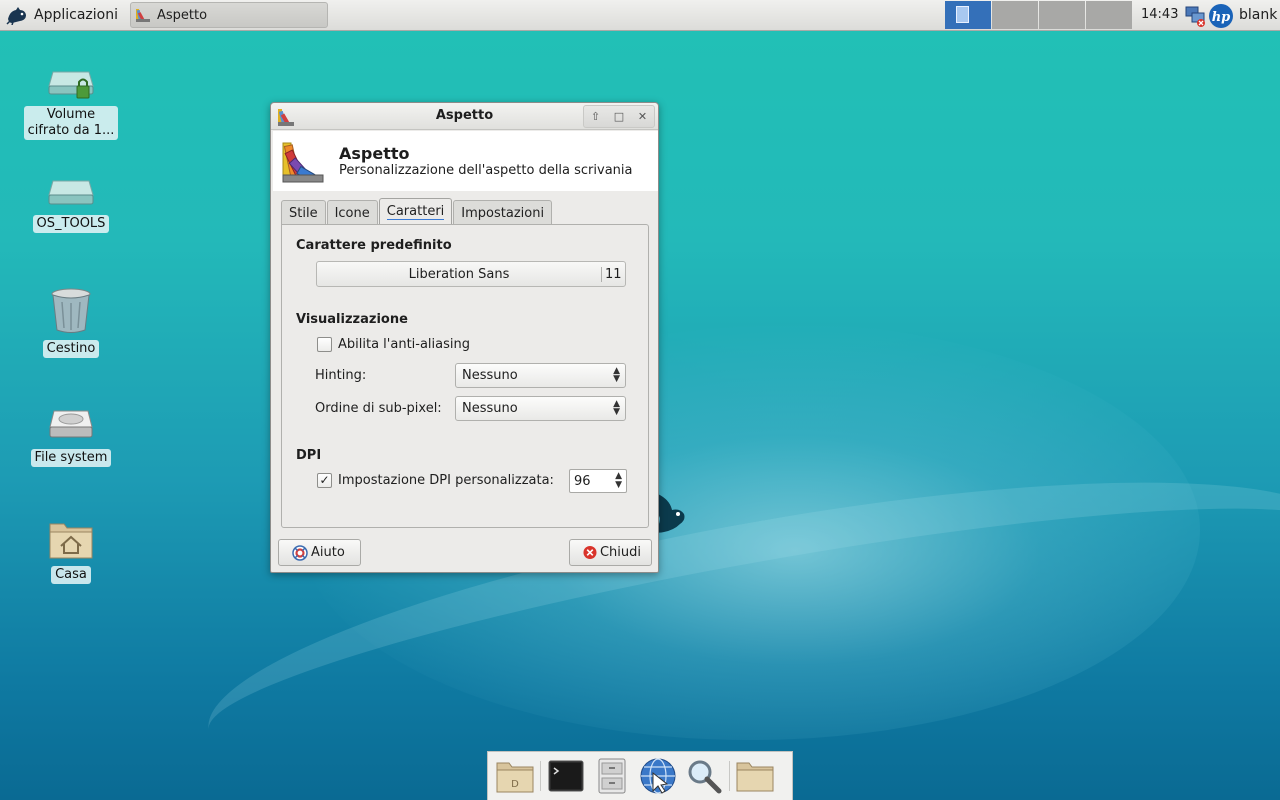 This screenshot has height=800, width=1280. I want to click on dpi-label: Impostazione DPI personalizzata:, so click(446, 480).